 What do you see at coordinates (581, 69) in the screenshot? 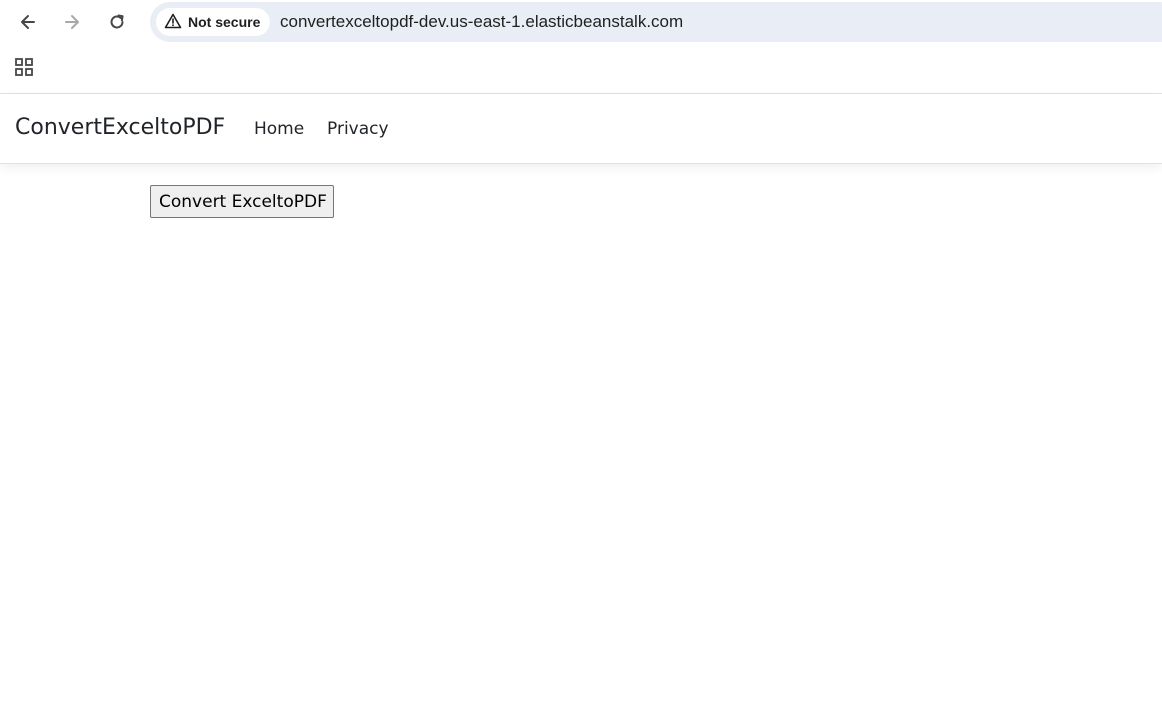
I see `bookmarks-bar` at bounding box center [581, 69].